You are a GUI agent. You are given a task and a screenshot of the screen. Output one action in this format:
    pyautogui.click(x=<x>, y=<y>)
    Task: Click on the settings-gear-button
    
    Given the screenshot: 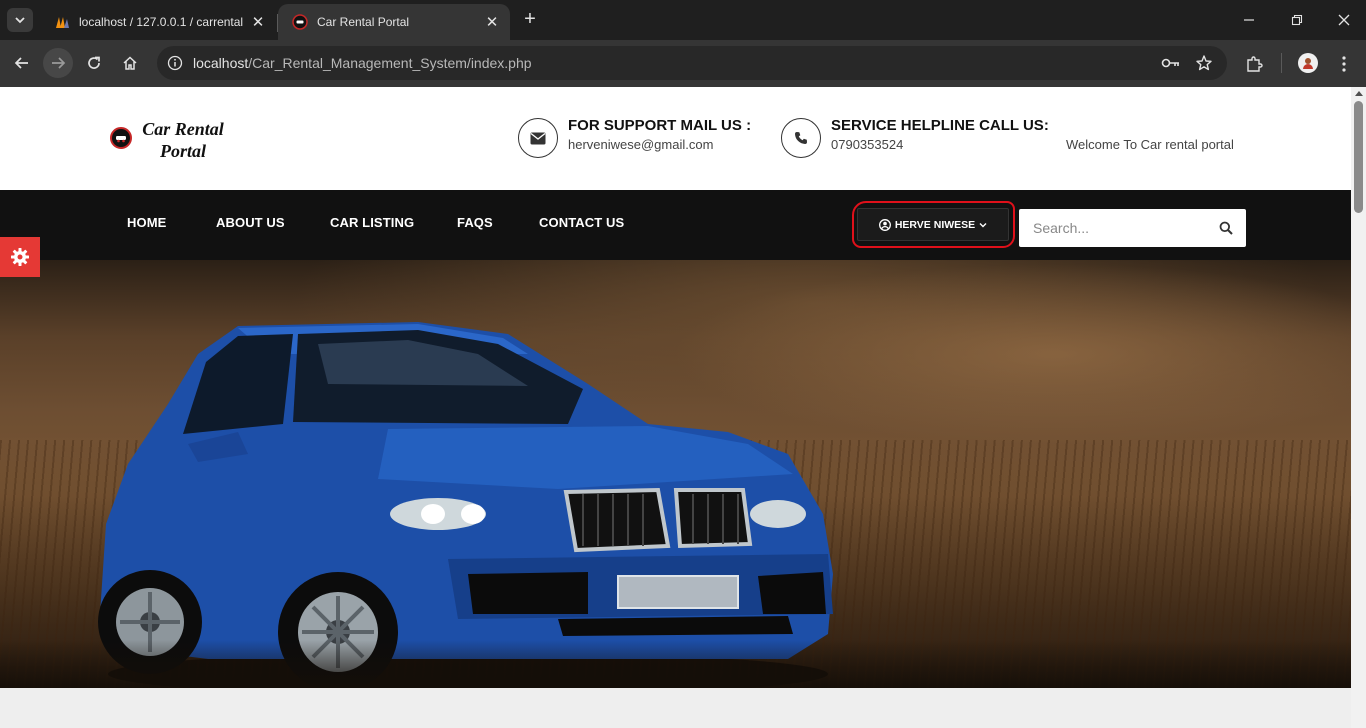 What is the action you would take?
    pyautogui.click(x=20, y=257)
    